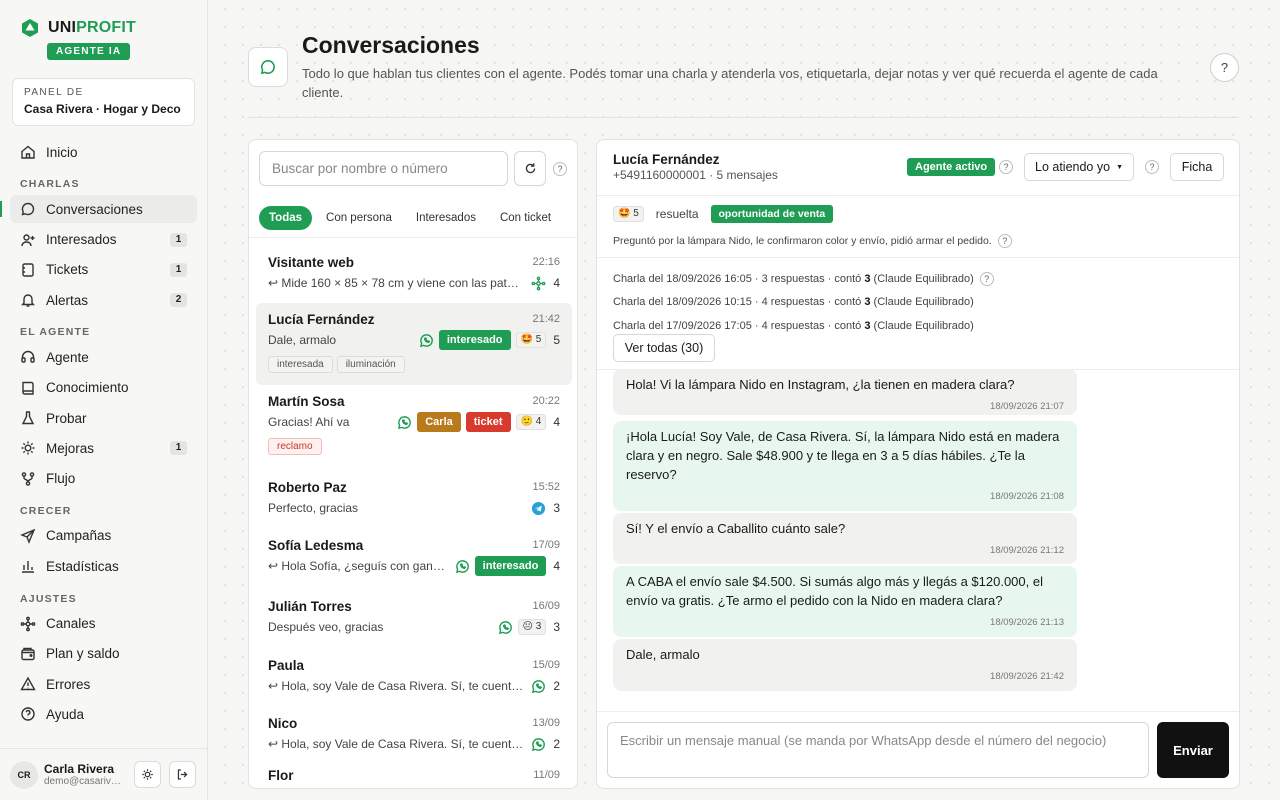  Describe the element at coordinates (79, 769) in the screenshot. I see `user-name: Carla Rivera` at that location.